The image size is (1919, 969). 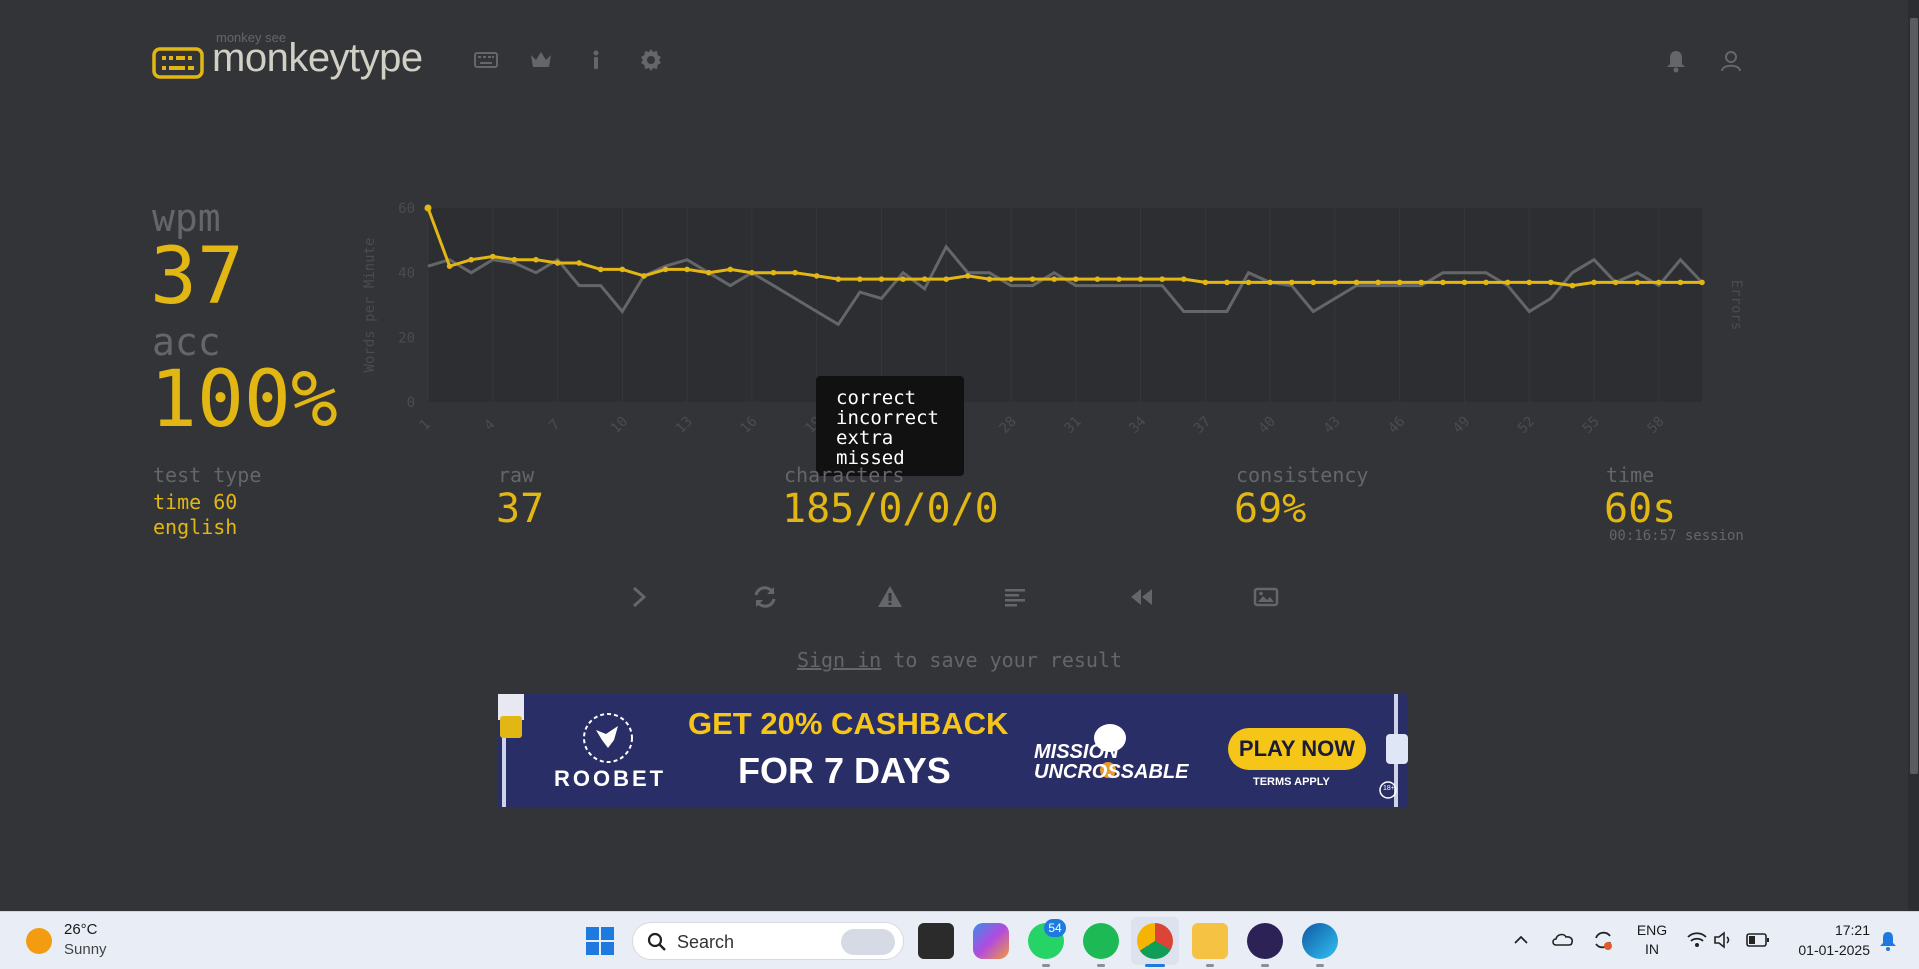 What do you see at coordinates (600, 941) in the screenshot?
I see `windows-start-icon` at bounding box center [600, 941].